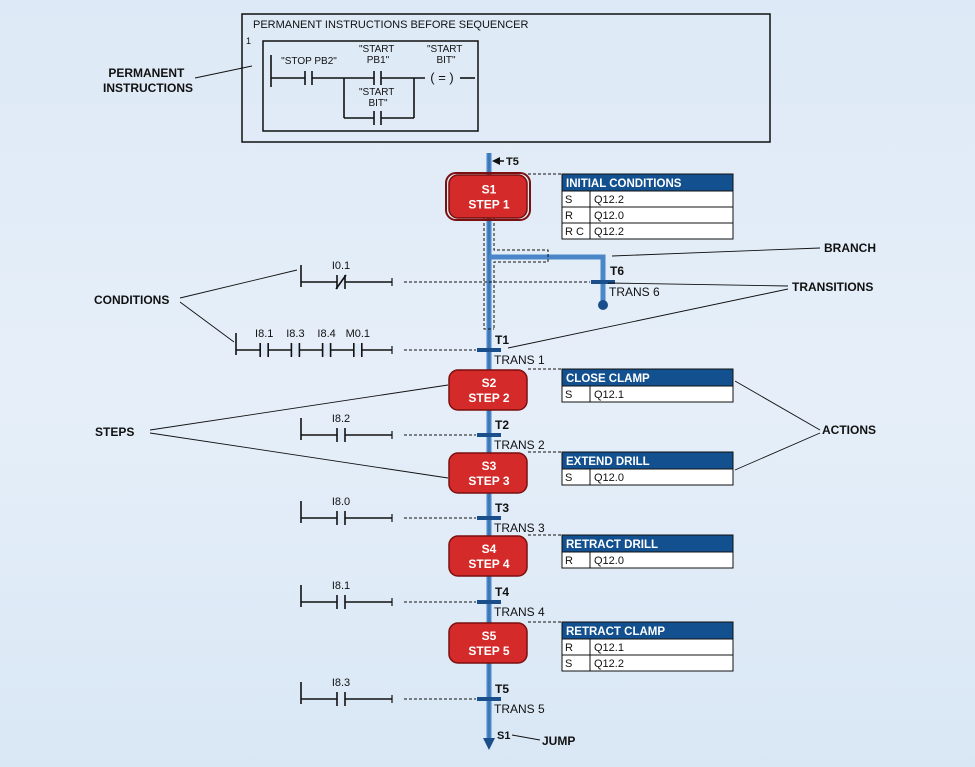  What do you see at coordinates (502, 340) in the screenshot?
I see `transition-id: T1` at bounding box center [502, 340].